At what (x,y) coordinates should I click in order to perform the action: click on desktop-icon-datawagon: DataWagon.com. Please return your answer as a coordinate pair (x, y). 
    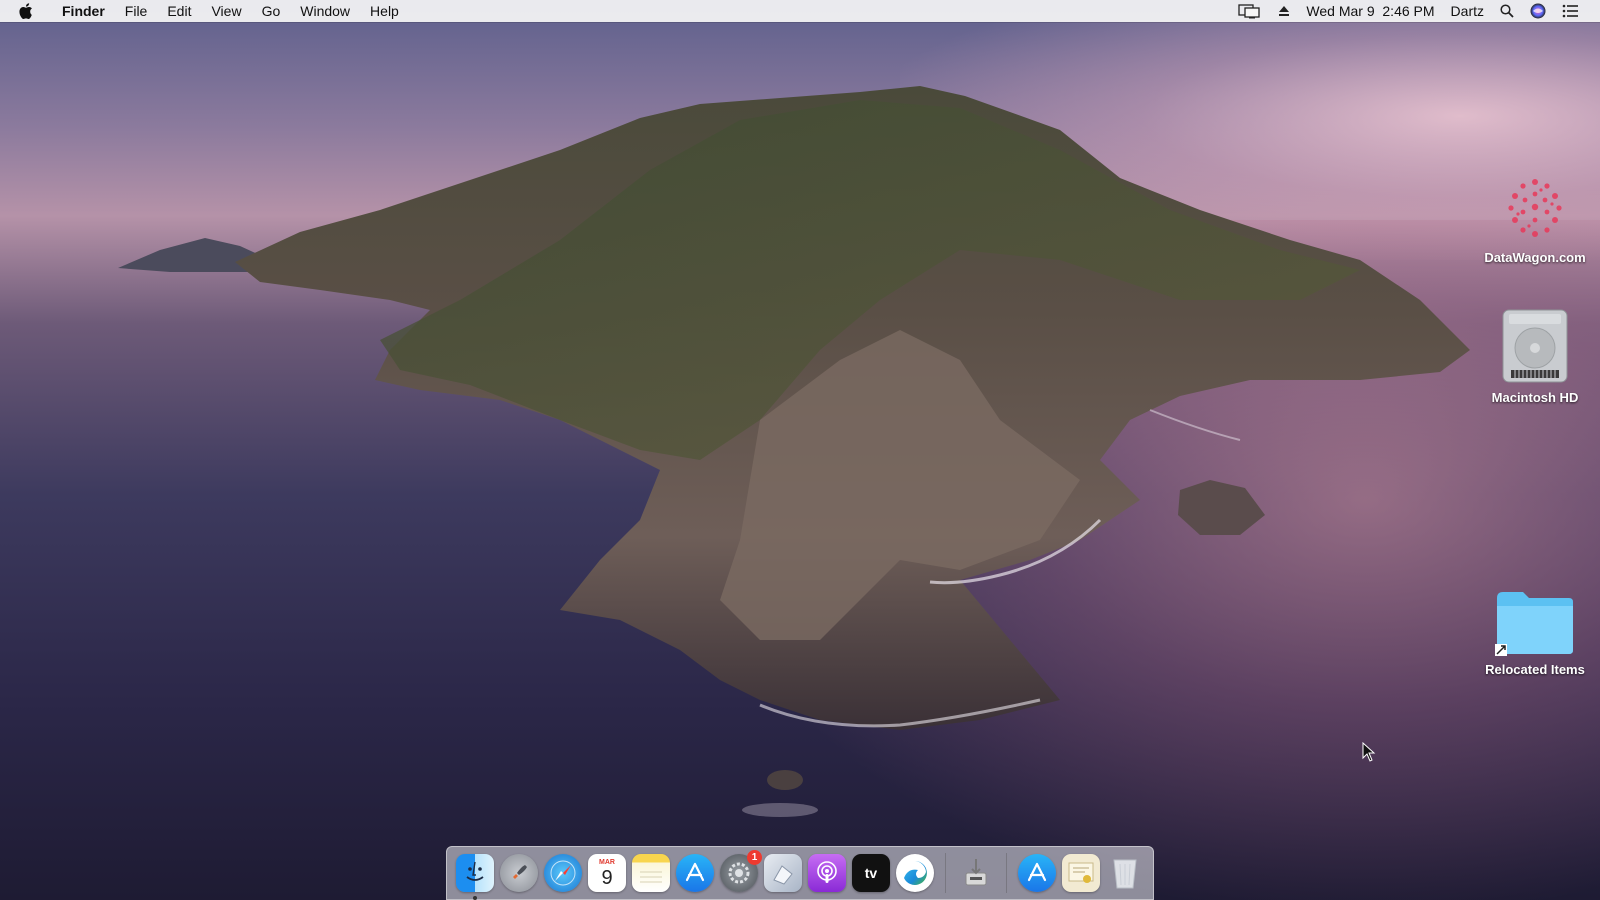
    Looking at the image, I should click on (1535, 217).